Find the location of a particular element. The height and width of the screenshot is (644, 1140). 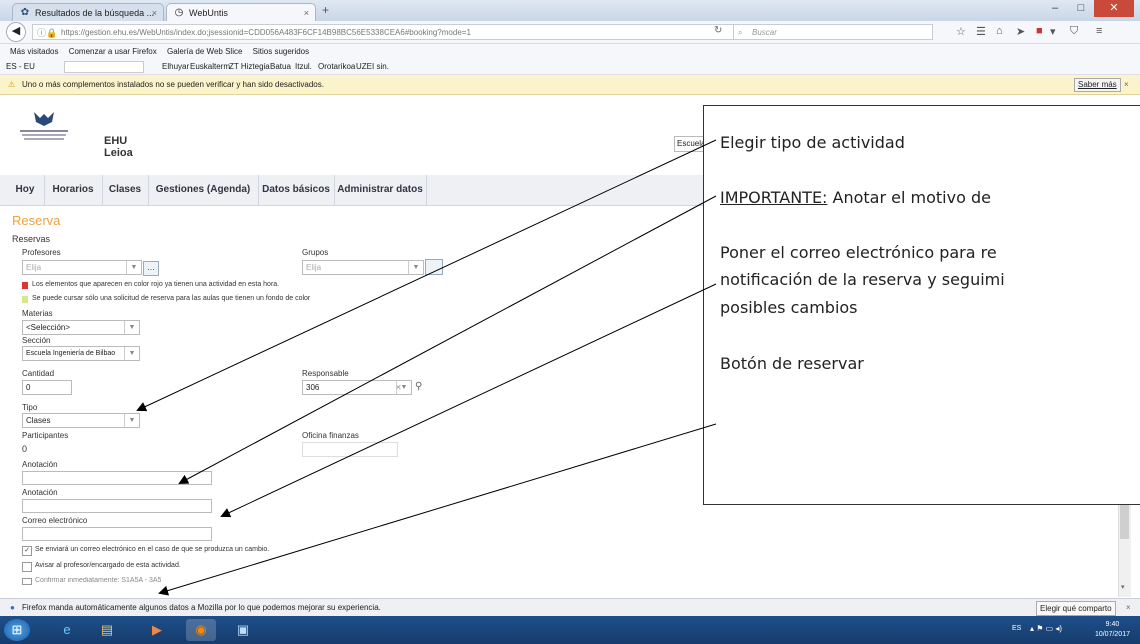

close-telemetry-icon: × is located at coordinates (1128, 608).